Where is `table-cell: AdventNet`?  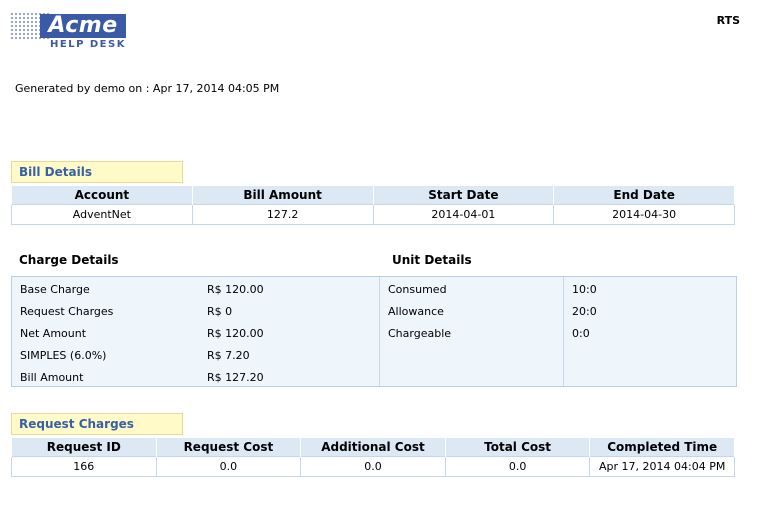 table-cell: AdventNet is located at coordinates (102, 214).